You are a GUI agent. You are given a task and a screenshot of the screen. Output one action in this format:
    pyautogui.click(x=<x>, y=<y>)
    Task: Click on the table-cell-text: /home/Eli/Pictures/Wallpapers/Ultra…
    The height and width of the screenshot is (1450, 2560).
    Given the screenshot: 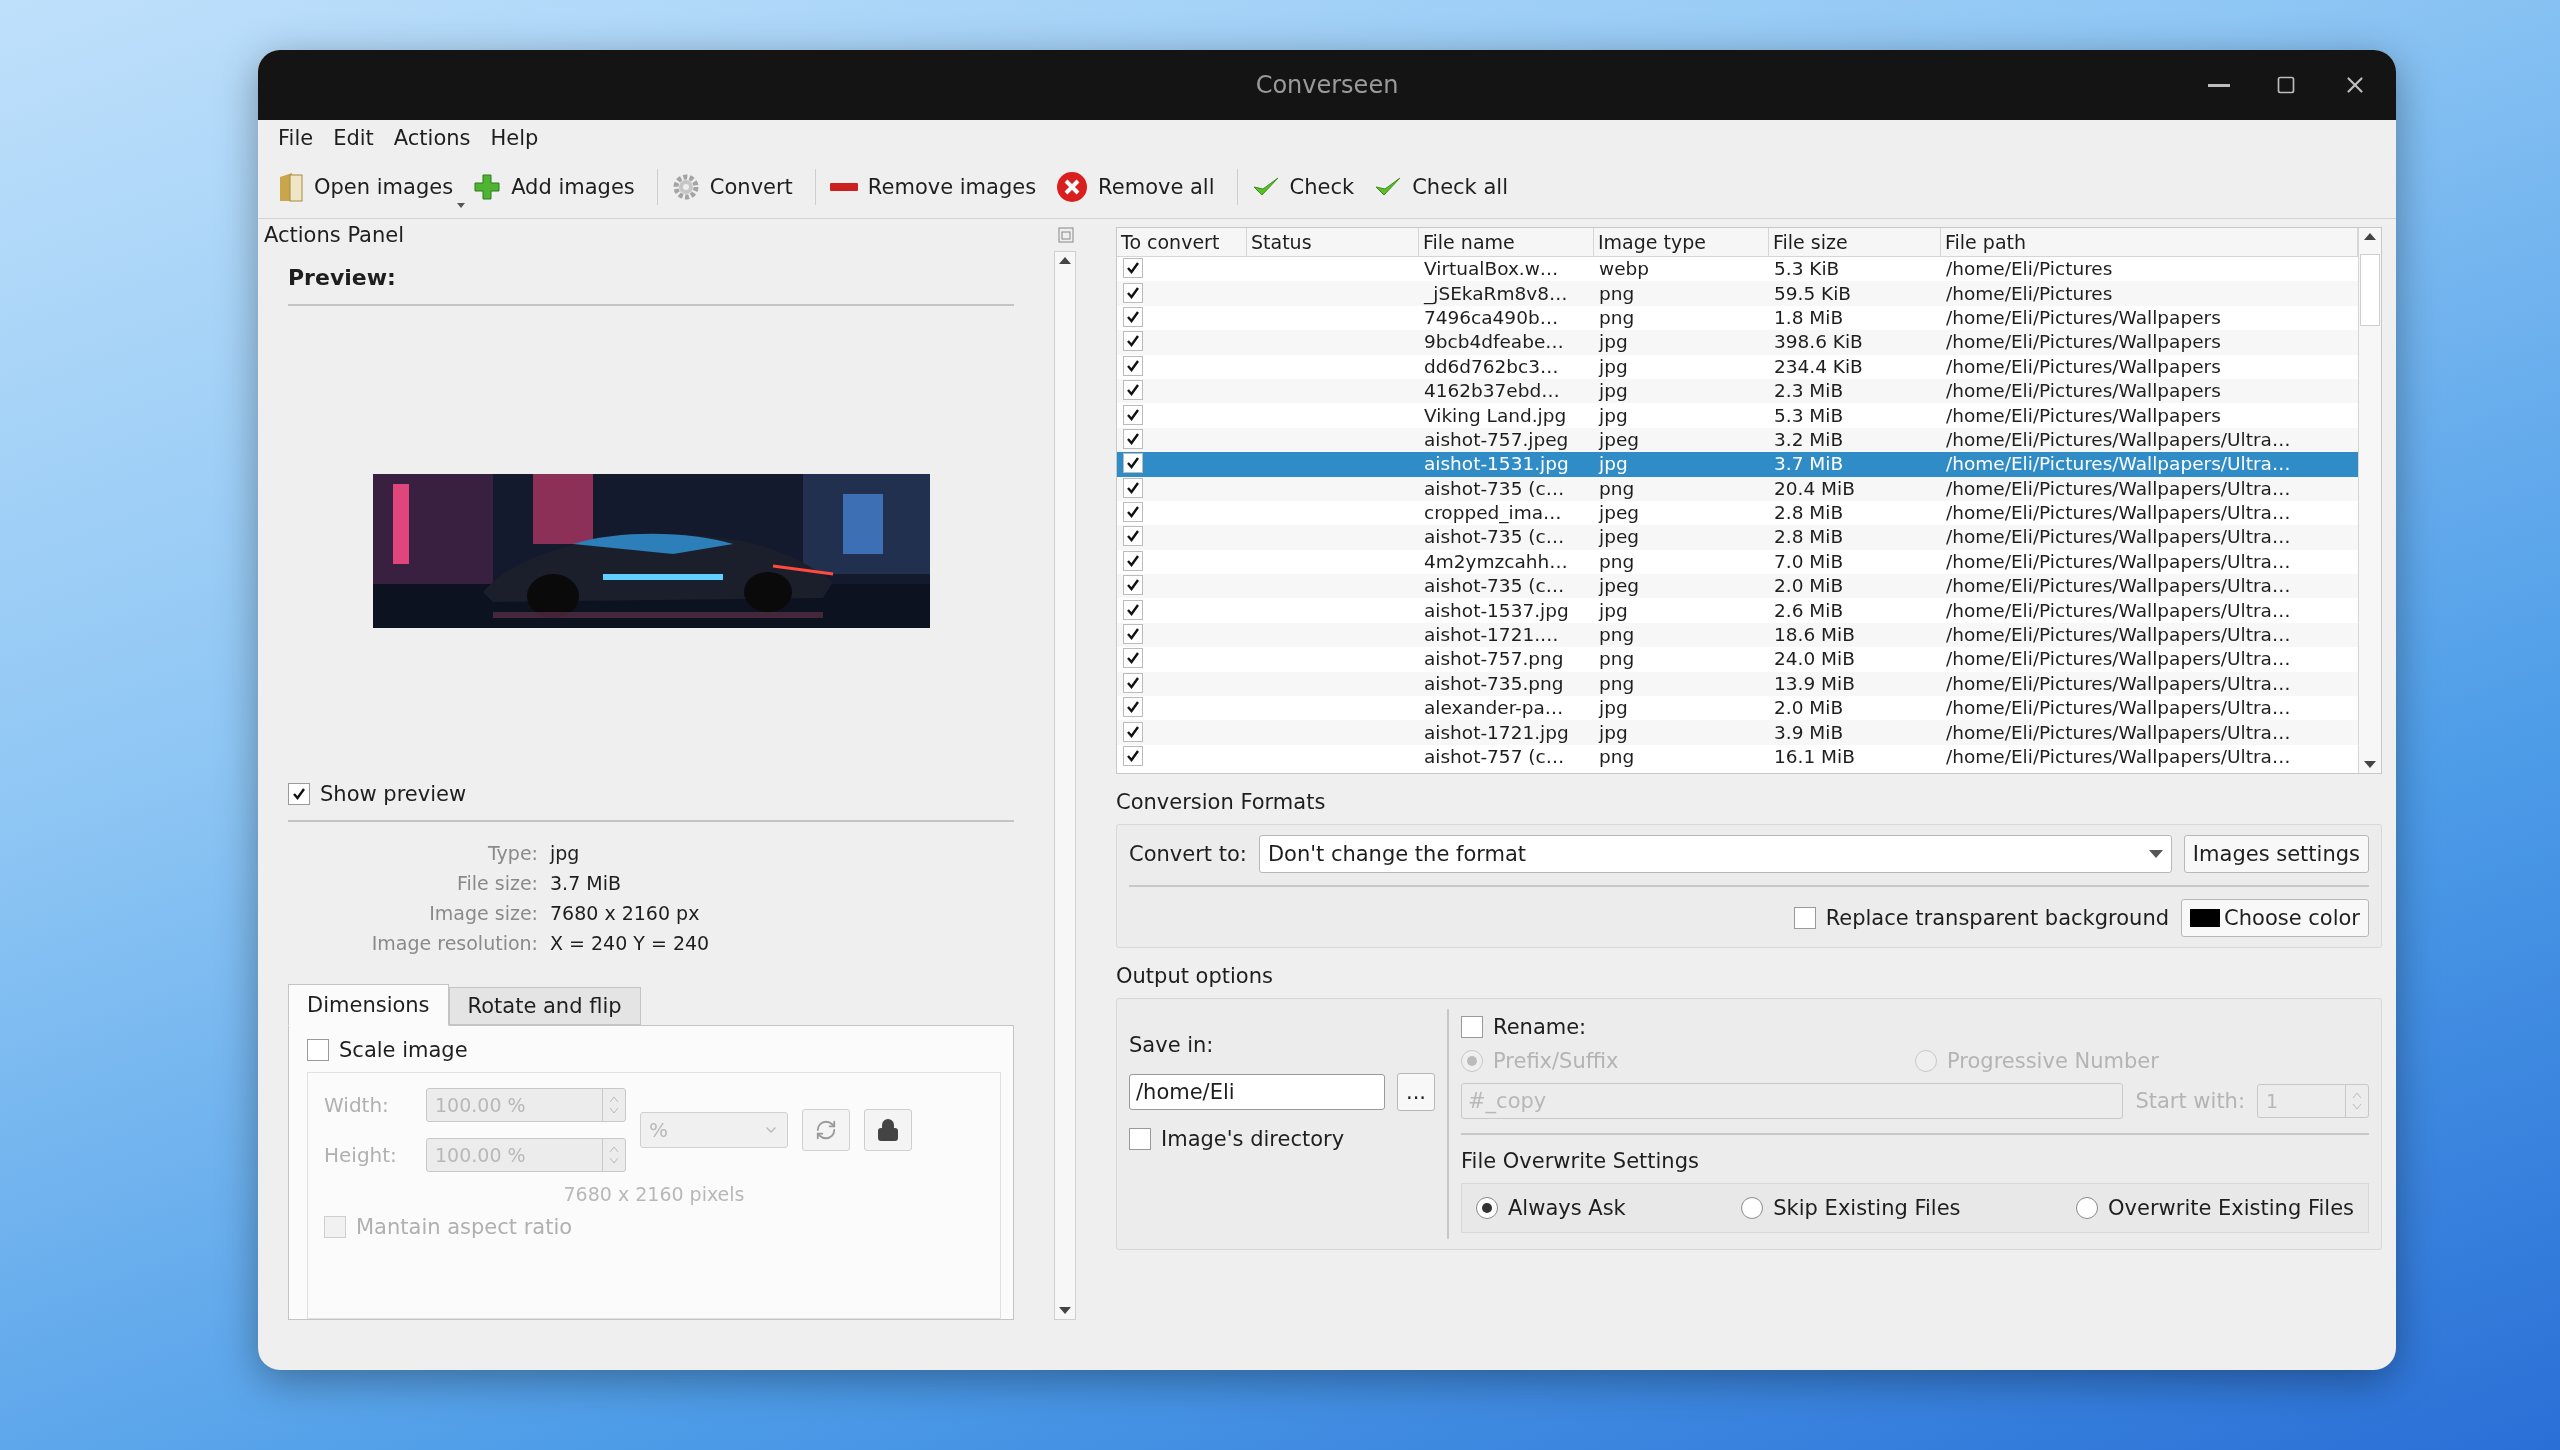 What is the action you would take?
    pyautogui.click(x=2118, y=757)
    